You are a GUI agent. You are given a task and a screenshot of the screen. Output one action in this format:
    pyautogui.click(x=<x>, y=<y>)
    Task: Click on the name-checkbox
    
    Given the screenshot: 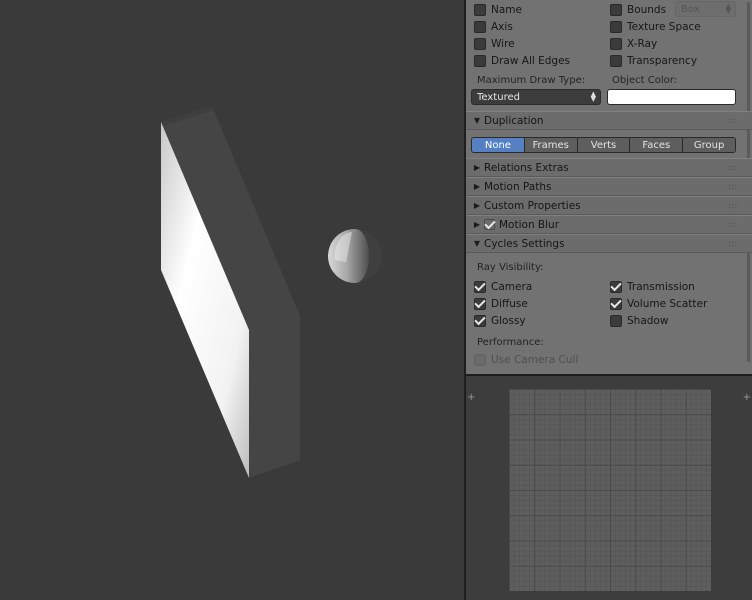 What is the action you would take?
    pyautogui.click(x=480, y=9)
    